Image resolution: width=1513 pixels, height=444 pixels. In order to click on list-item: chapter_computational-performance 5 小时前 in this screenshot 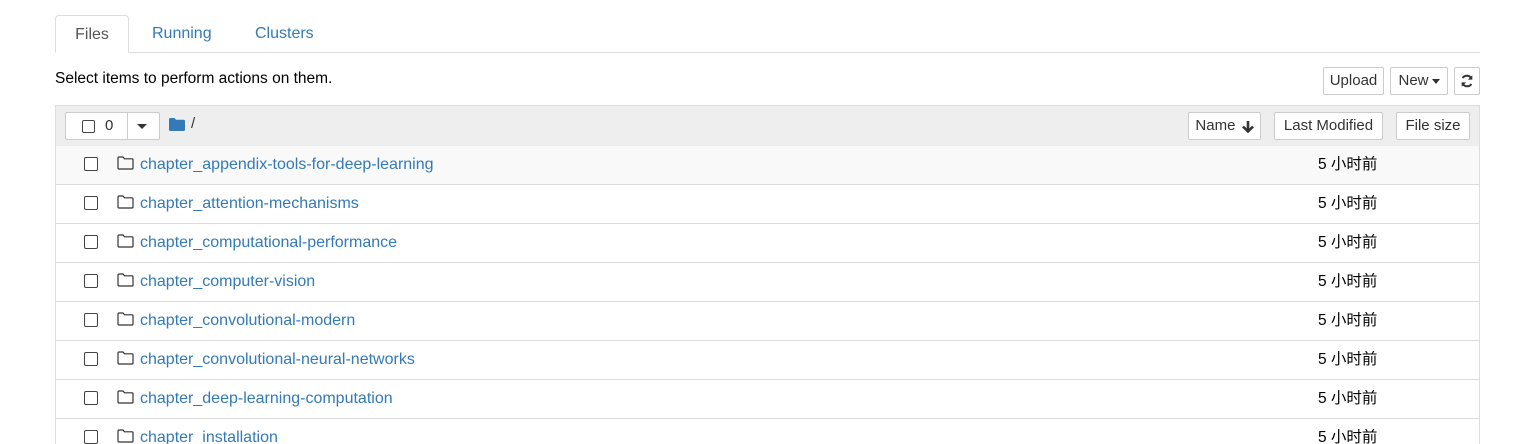, I will do `click(767, 243)`.